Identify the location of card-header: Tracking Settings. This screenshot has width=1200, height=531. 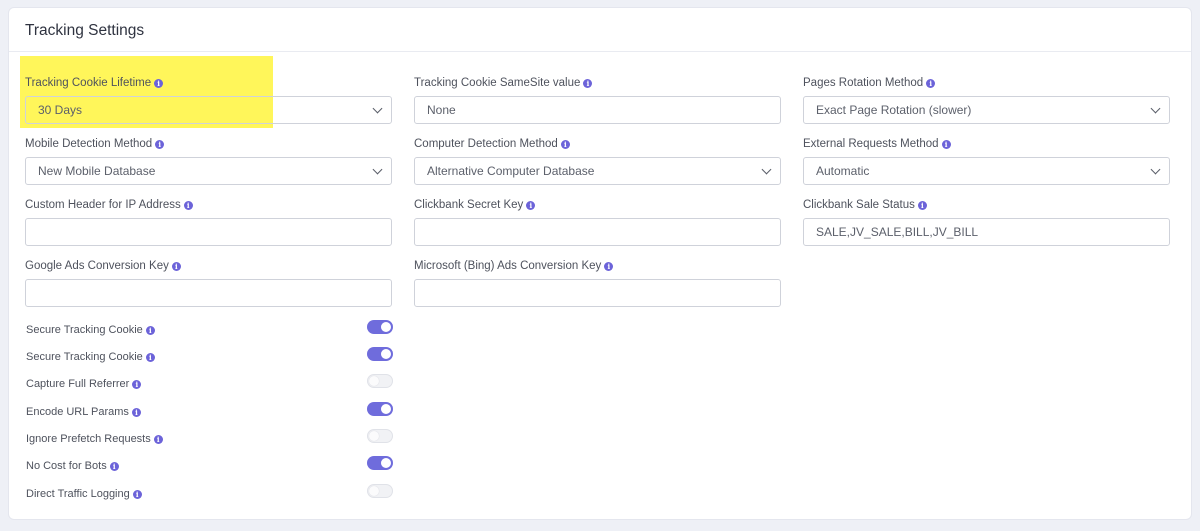
(600, 30).